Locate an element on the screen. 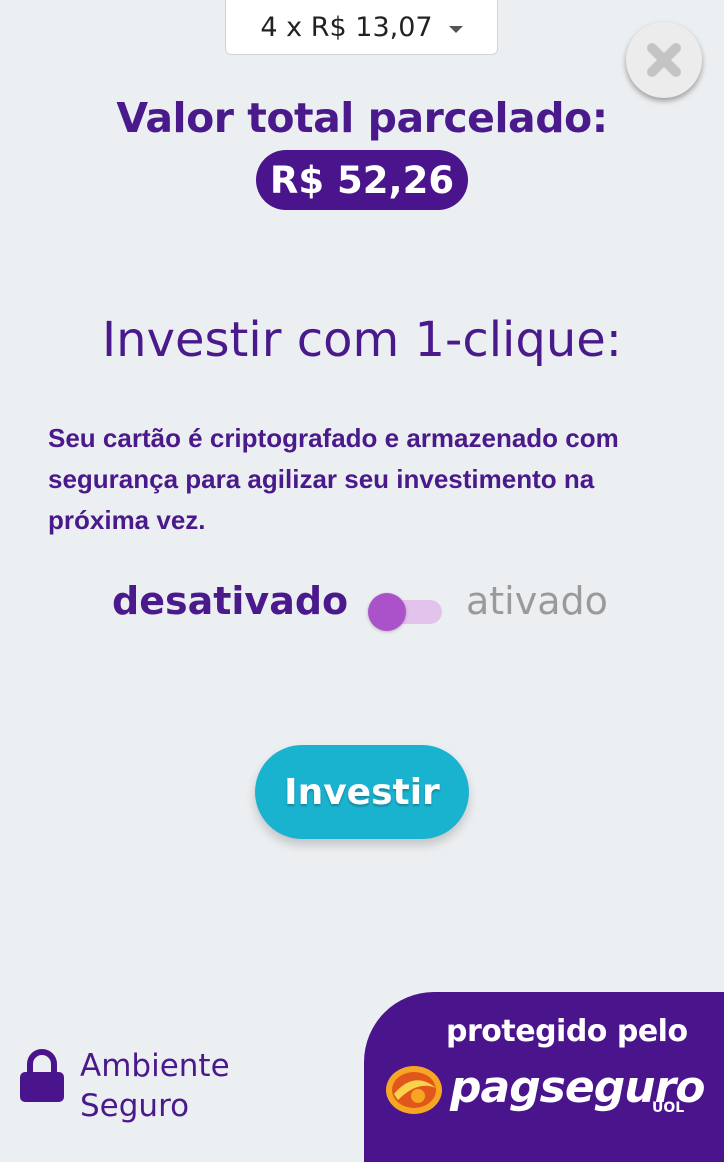 The image size is (724, 1162). pagseguro-logo-icon is located at coordinates (414, 1090).